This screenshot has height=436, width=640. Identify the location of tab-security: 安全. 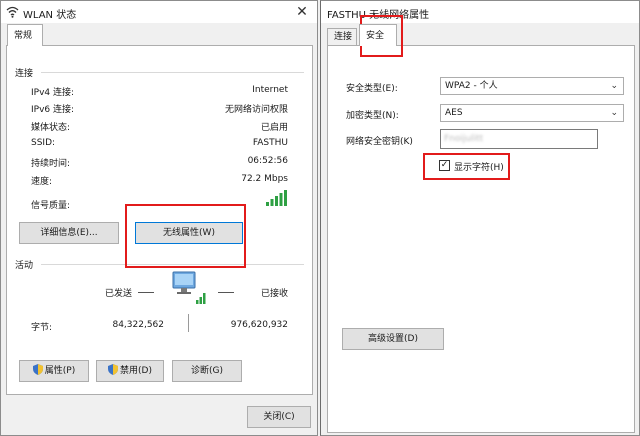
(378, 35).